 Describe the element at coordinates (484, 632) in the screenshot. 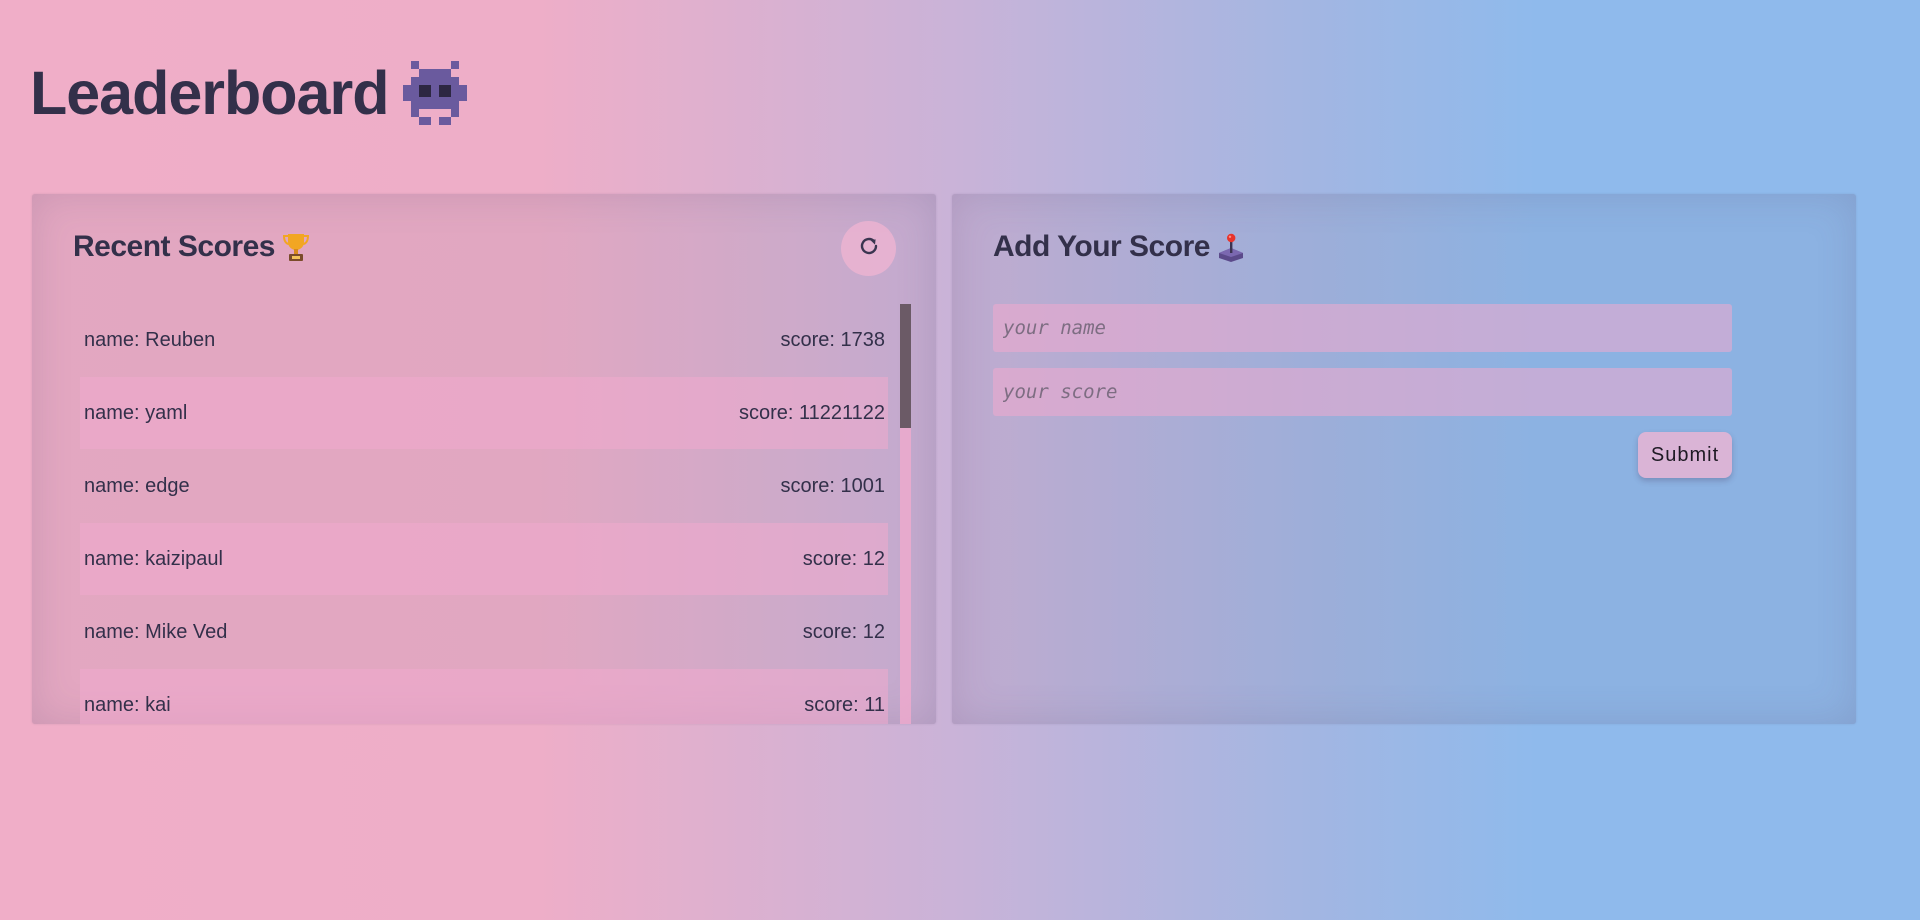

I see `score-row: name: Mike Ved score: 12` at that location.